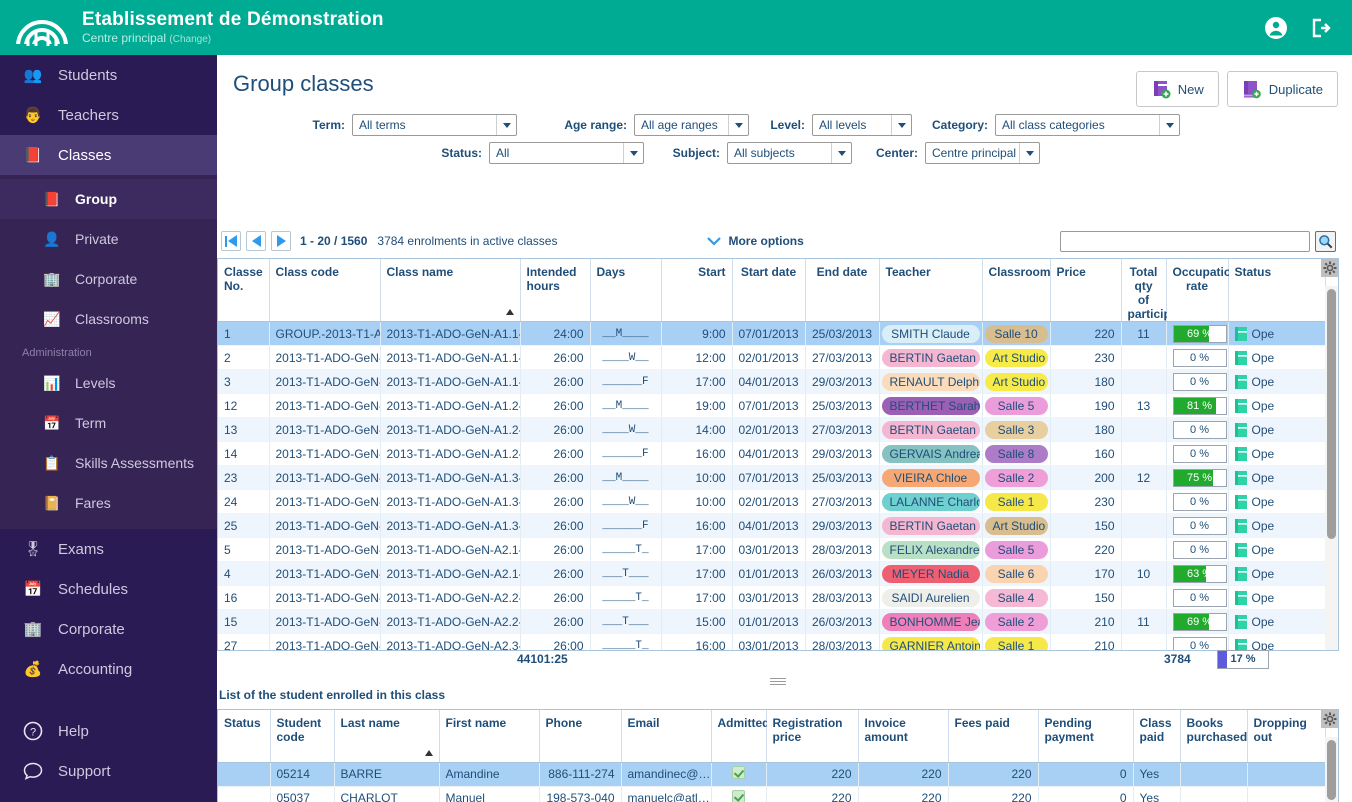 The width and height of the screenshot is (1352, 802). Describe the element at coordinates (993, 736) in the screenshot. I see `col-fees-paid: Fees paid` at that location.